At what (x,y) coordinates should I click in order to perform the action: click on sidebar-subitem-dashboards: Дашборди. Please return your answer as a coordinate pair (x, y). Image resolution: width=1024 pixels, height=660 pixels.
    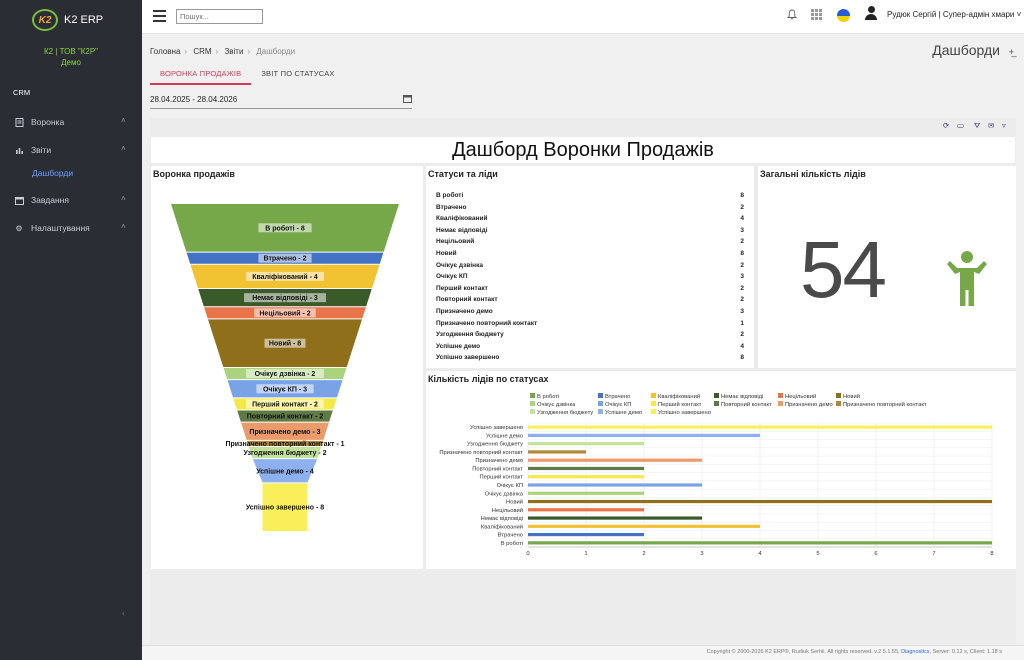
    Looking at the image, I should click on (71, 173).